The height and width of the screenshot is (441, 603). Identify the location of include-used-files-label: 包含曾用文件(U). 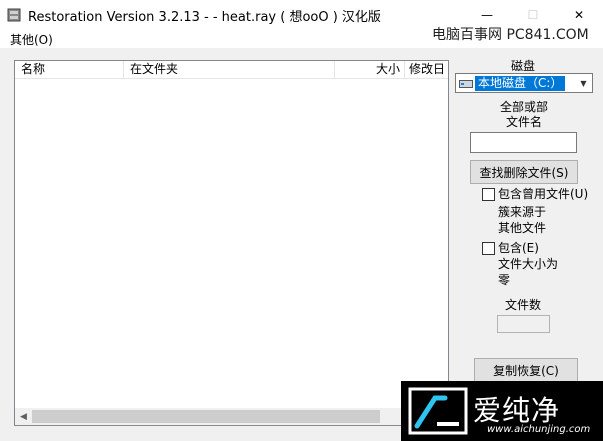
(543, 194).